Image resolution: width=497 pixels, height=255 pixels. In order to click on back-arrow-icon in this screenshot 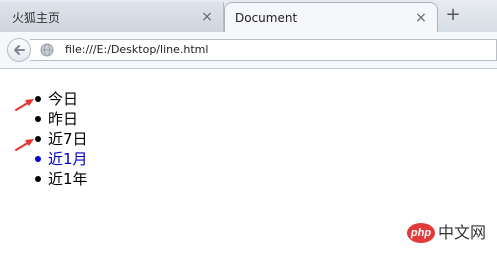, I will do `click(19, 50)`.